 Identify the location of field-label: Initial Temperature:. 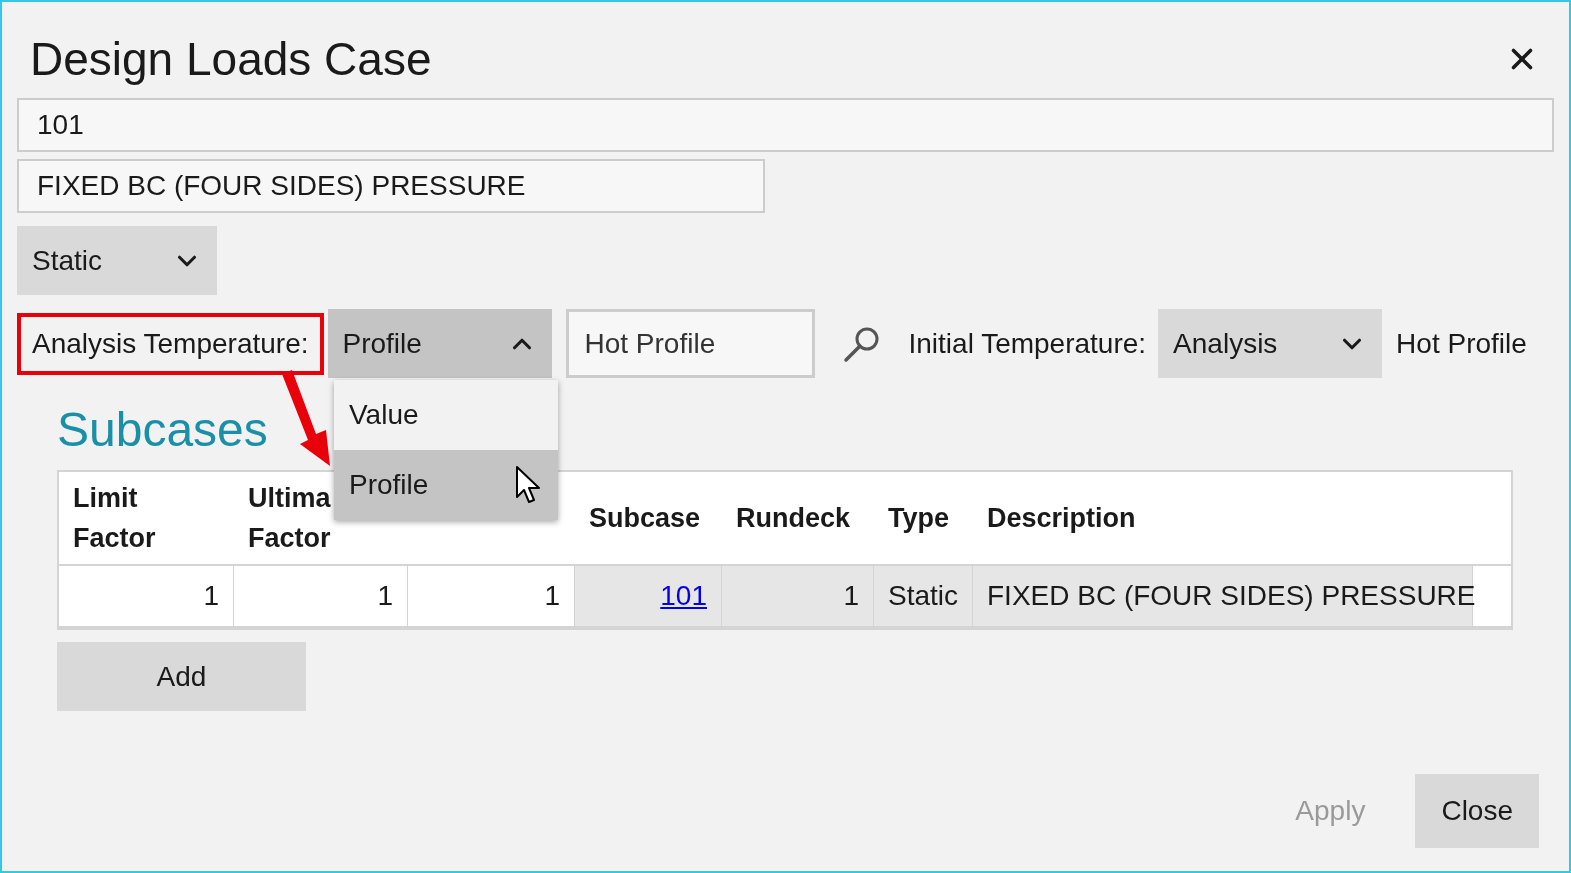
(1027, 343).